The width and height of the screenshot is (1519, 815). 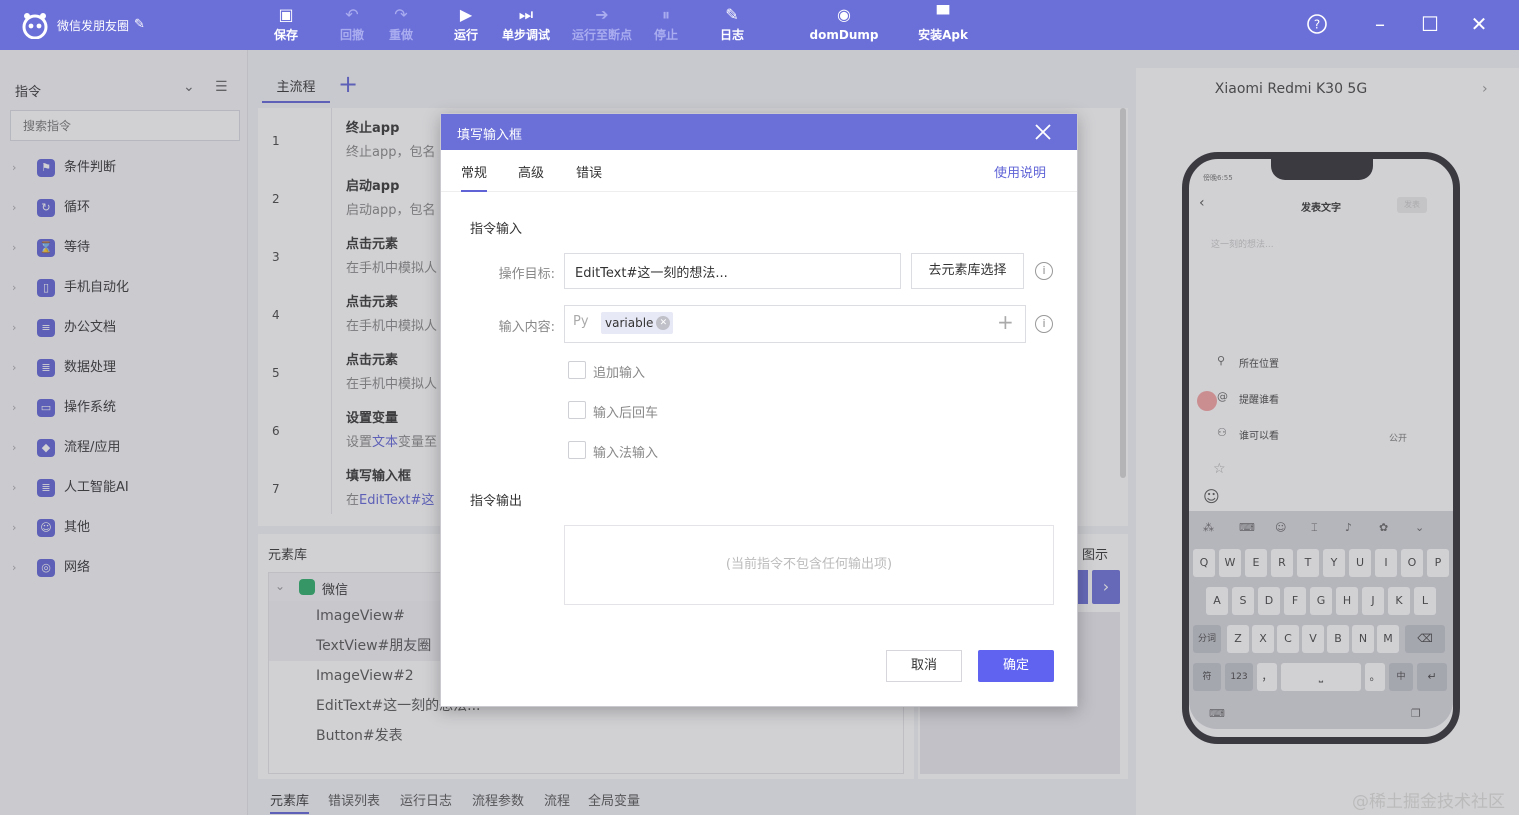 I want to click on help-link: 使用说明, so click(x=1020, y=171).